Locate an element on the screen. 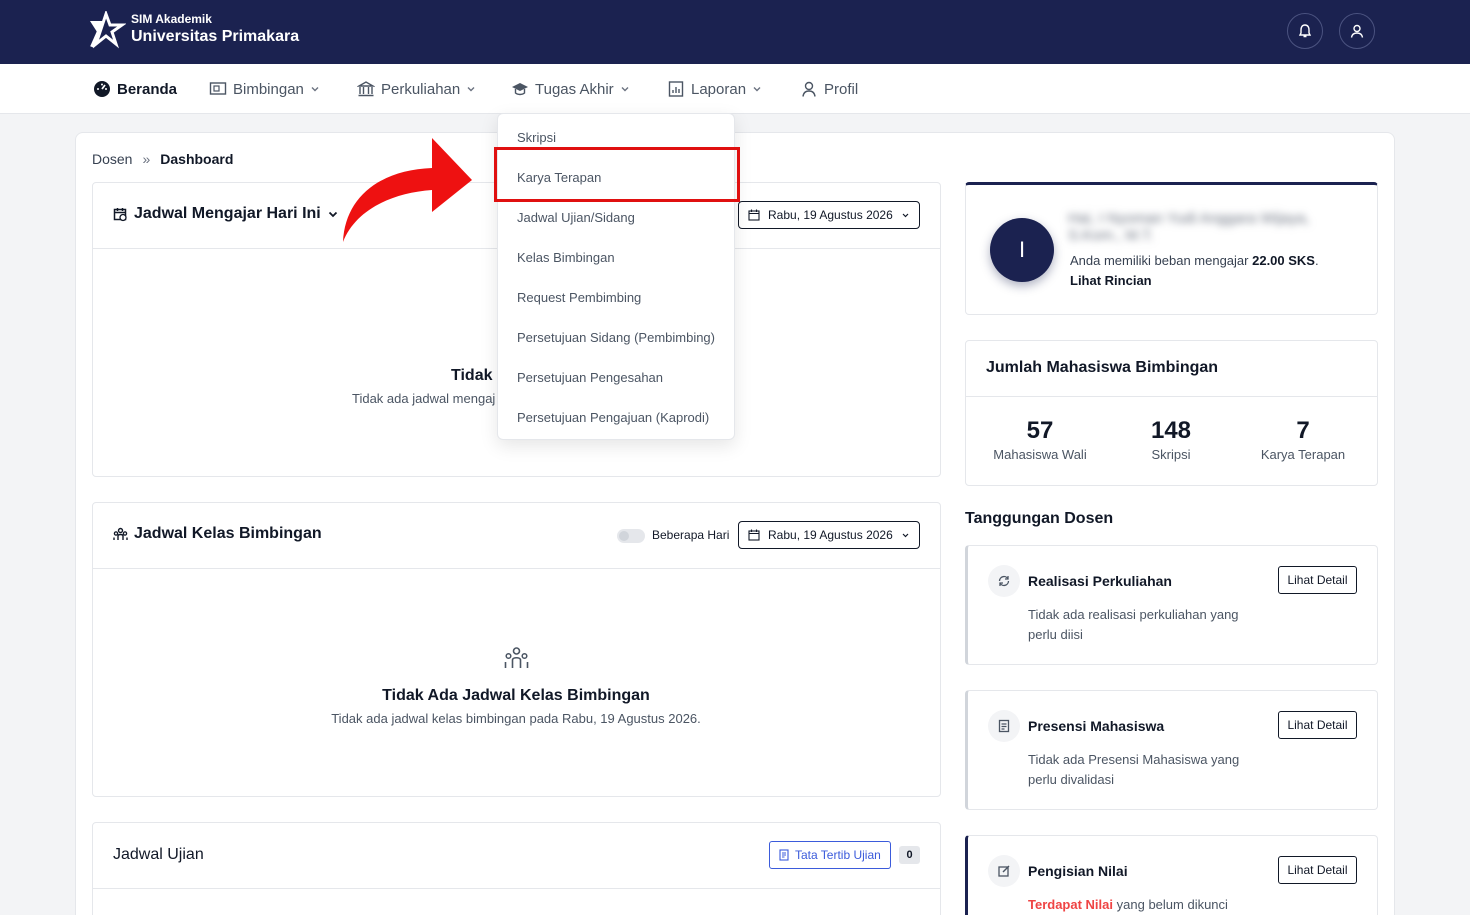 The height and width of the screenshot is (915, 1470). toggle-label: Beberapa Hari is located at coordinates (691, 535).